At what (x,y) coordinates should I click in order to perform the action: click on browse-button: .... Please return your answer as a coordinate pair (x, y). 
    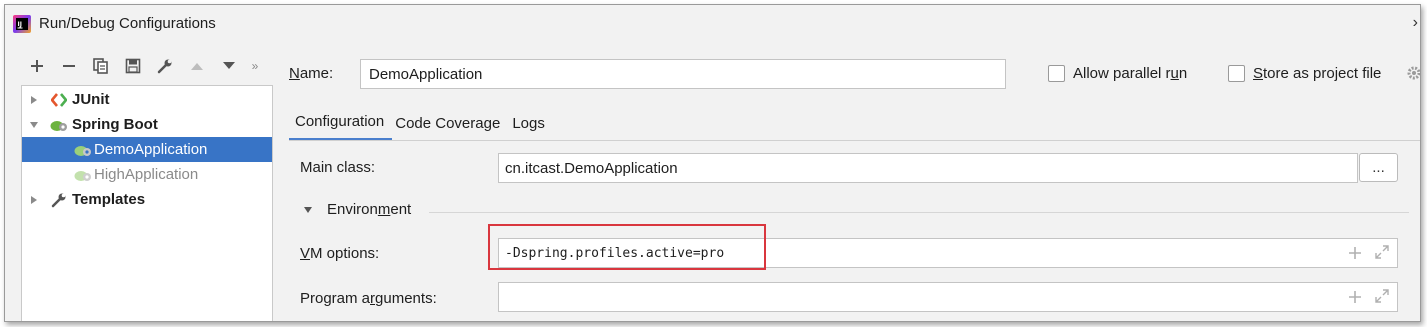
    Looking at the image, I should click on (1378, 167).